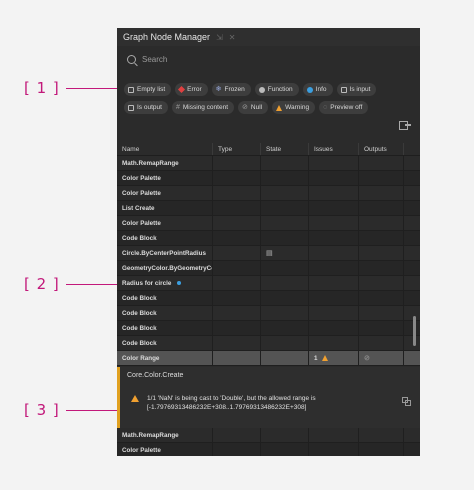 The image size is (474, 490). Describe the element at coordinates (268, 37) in the screenshot. I see `panel-titlebar: Graph Node Manager ⇲ ✕` at that location.